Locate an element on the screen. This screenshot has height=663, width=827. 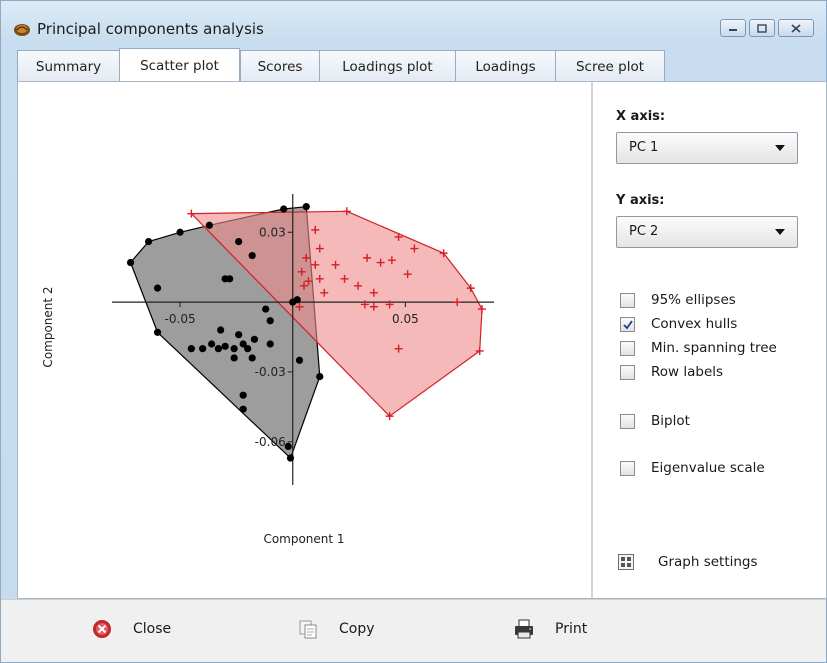
close-button: Close is located at coordinates (131, 629).